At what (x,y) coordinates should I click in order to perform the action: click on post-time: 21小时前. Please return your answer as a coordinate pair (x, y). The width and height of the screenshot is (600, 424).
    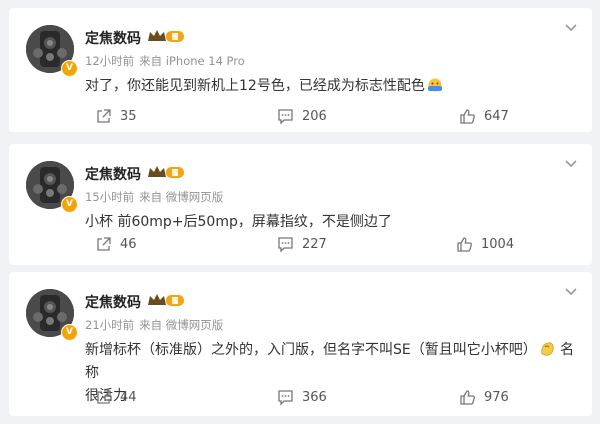
    Looking at the image, I should click on (109, 325).